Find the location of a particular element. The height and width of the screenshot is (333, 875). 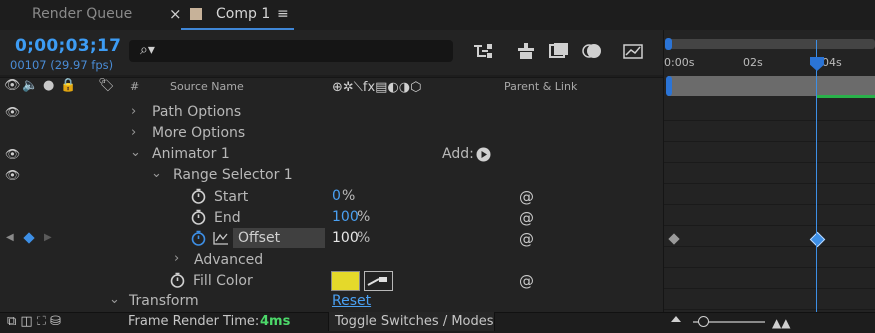

property-value: 0 is located at coordinates (336, 196).